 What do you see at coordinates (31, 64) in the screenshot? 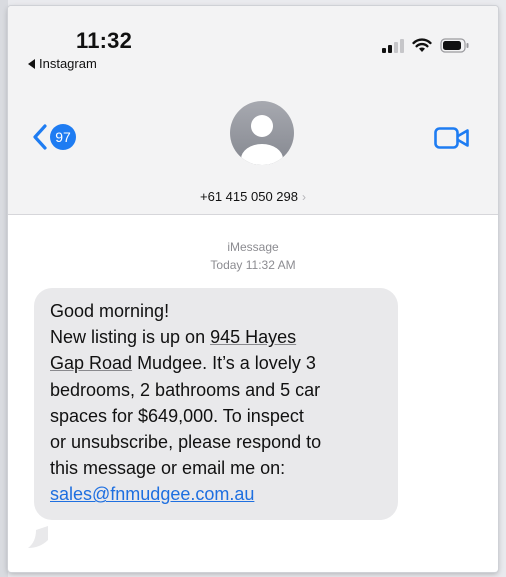
I see `back-triangle-icon` at bounding box center [31, 64].